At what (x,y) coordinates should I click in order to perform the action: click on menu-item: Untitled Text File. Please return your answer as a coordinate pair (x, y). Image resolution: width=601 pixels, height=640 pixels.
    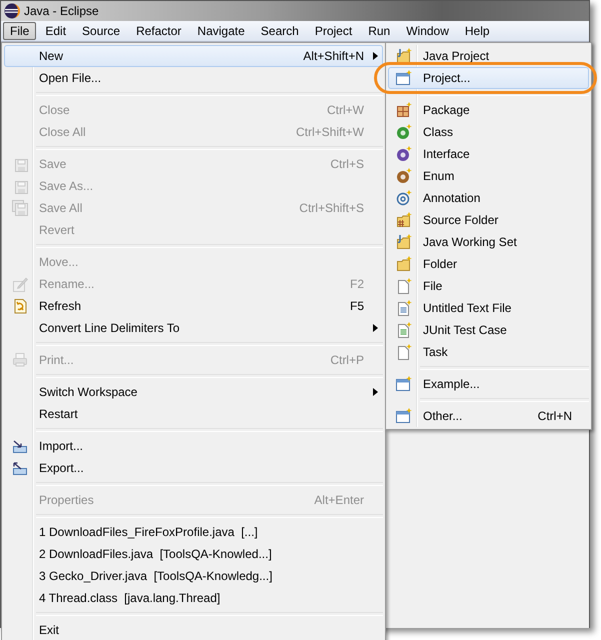
    Looking at the image, I should click on (488, 308).